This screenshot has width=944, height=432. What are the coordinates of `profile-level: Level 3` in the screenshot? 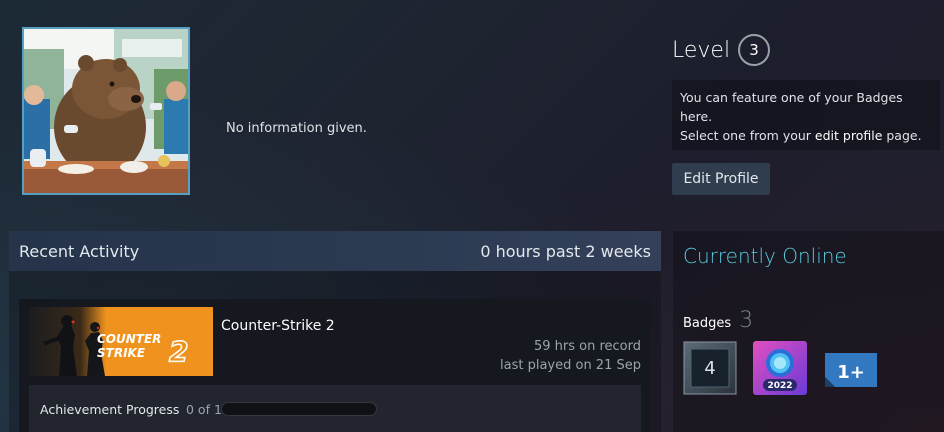 It's located at (721, 50).